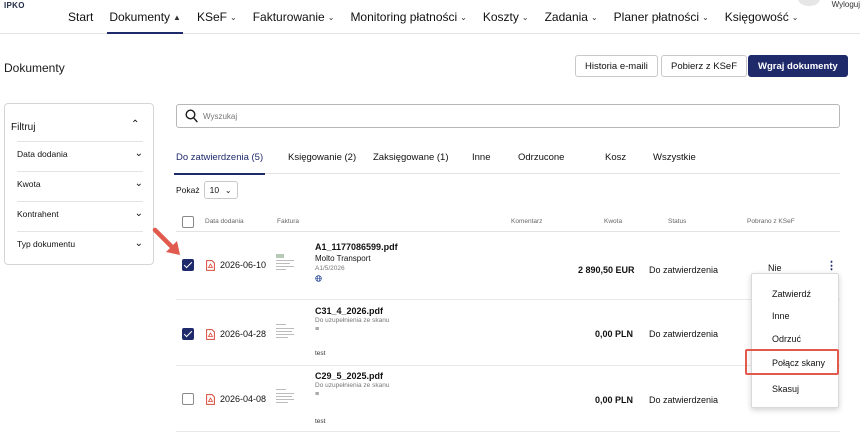  Describe the element at coordinates (704, 66) in the screenshot. I see `fetch-ksef-button: Pobierz z KSeF` at that location.